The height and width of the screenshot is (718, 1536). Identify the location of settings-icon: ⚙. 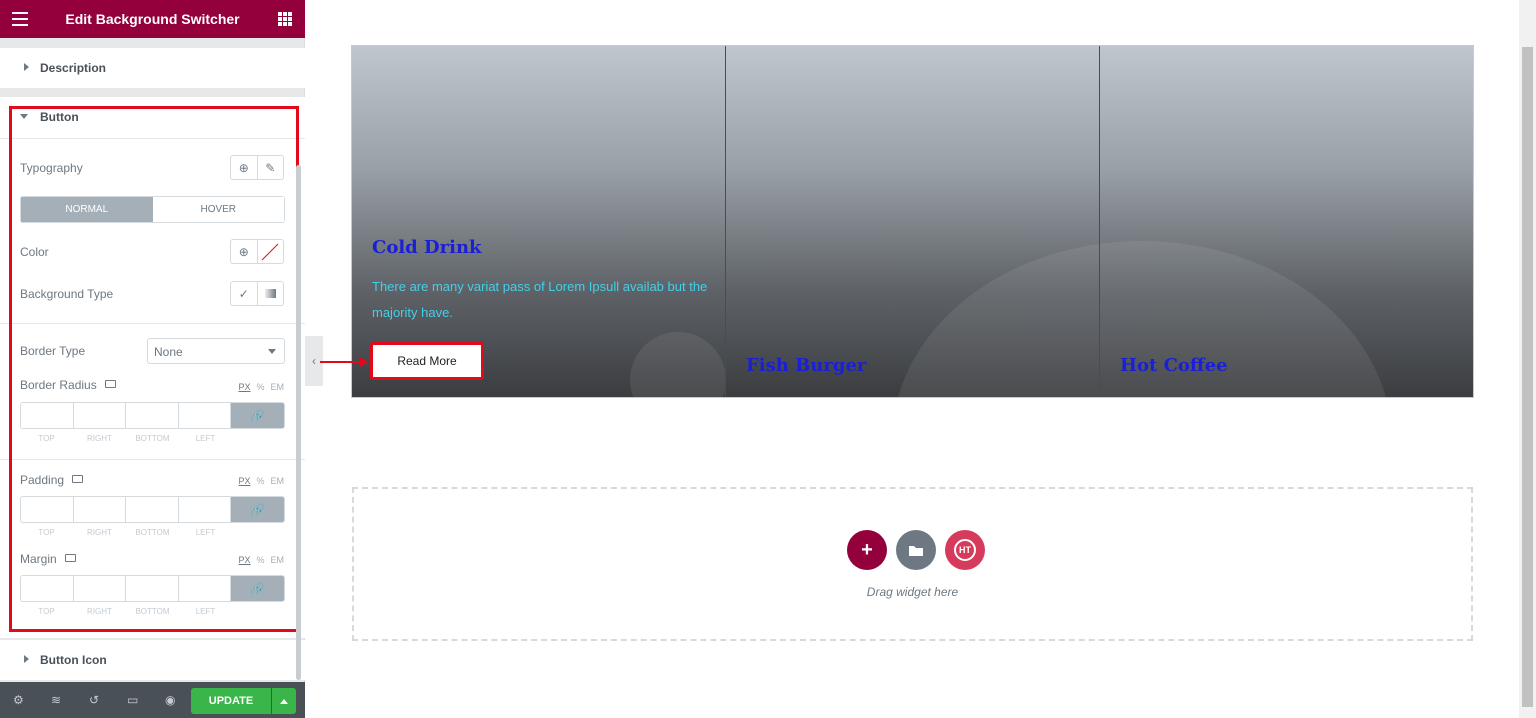
(18, 700).